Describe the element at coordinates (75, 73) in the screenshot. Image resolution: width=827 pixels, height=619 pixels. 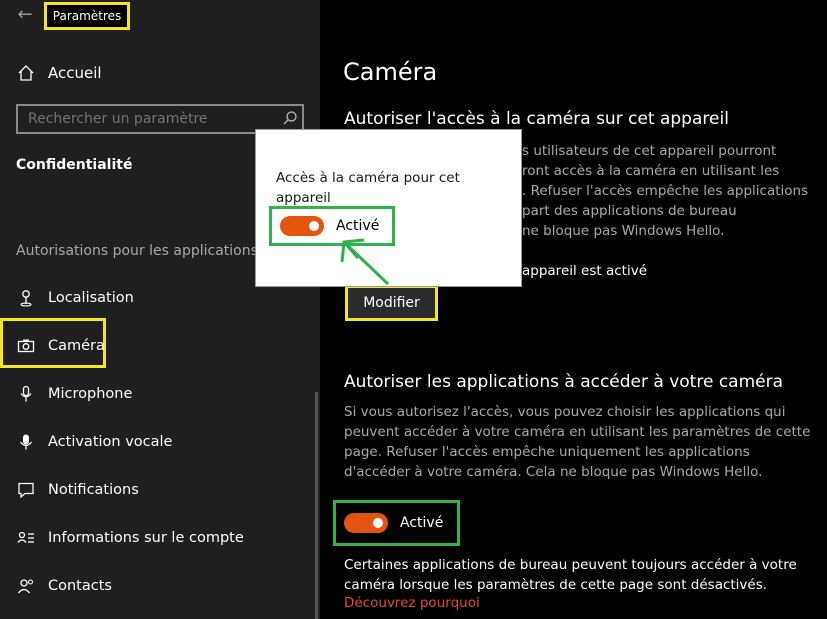
I see `home-label: Accueil` at that location.